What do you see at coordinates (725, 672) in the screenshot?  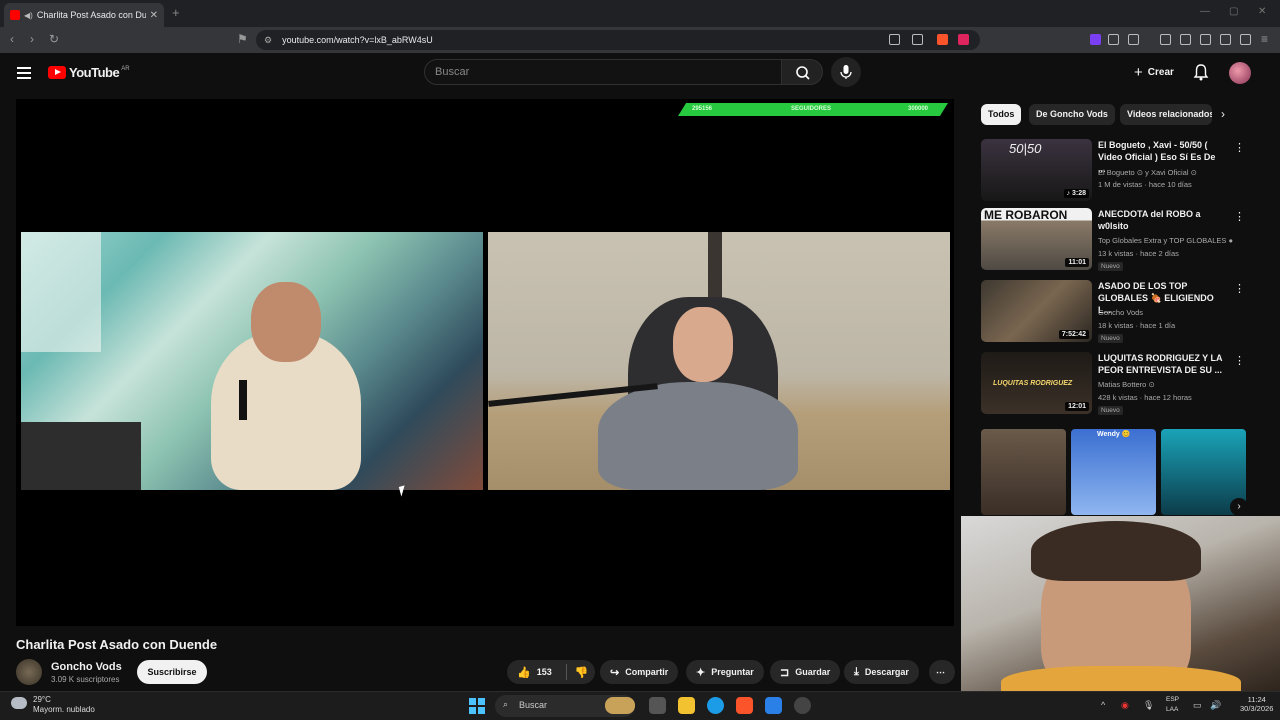 I see `ask-button: ✦ Preguntar` at bounding box center [725, 672].